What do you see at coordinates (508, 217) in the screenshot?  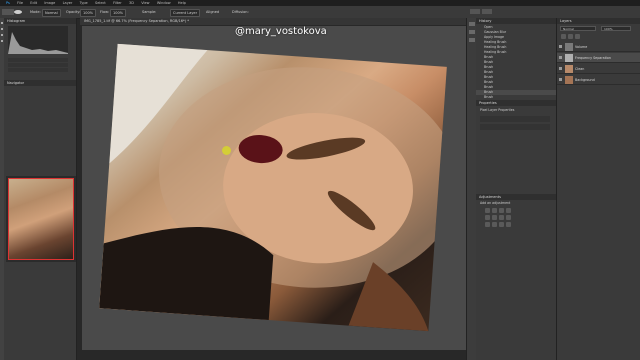 I see `photo-filter-icon` at bounding box center [508, 217].